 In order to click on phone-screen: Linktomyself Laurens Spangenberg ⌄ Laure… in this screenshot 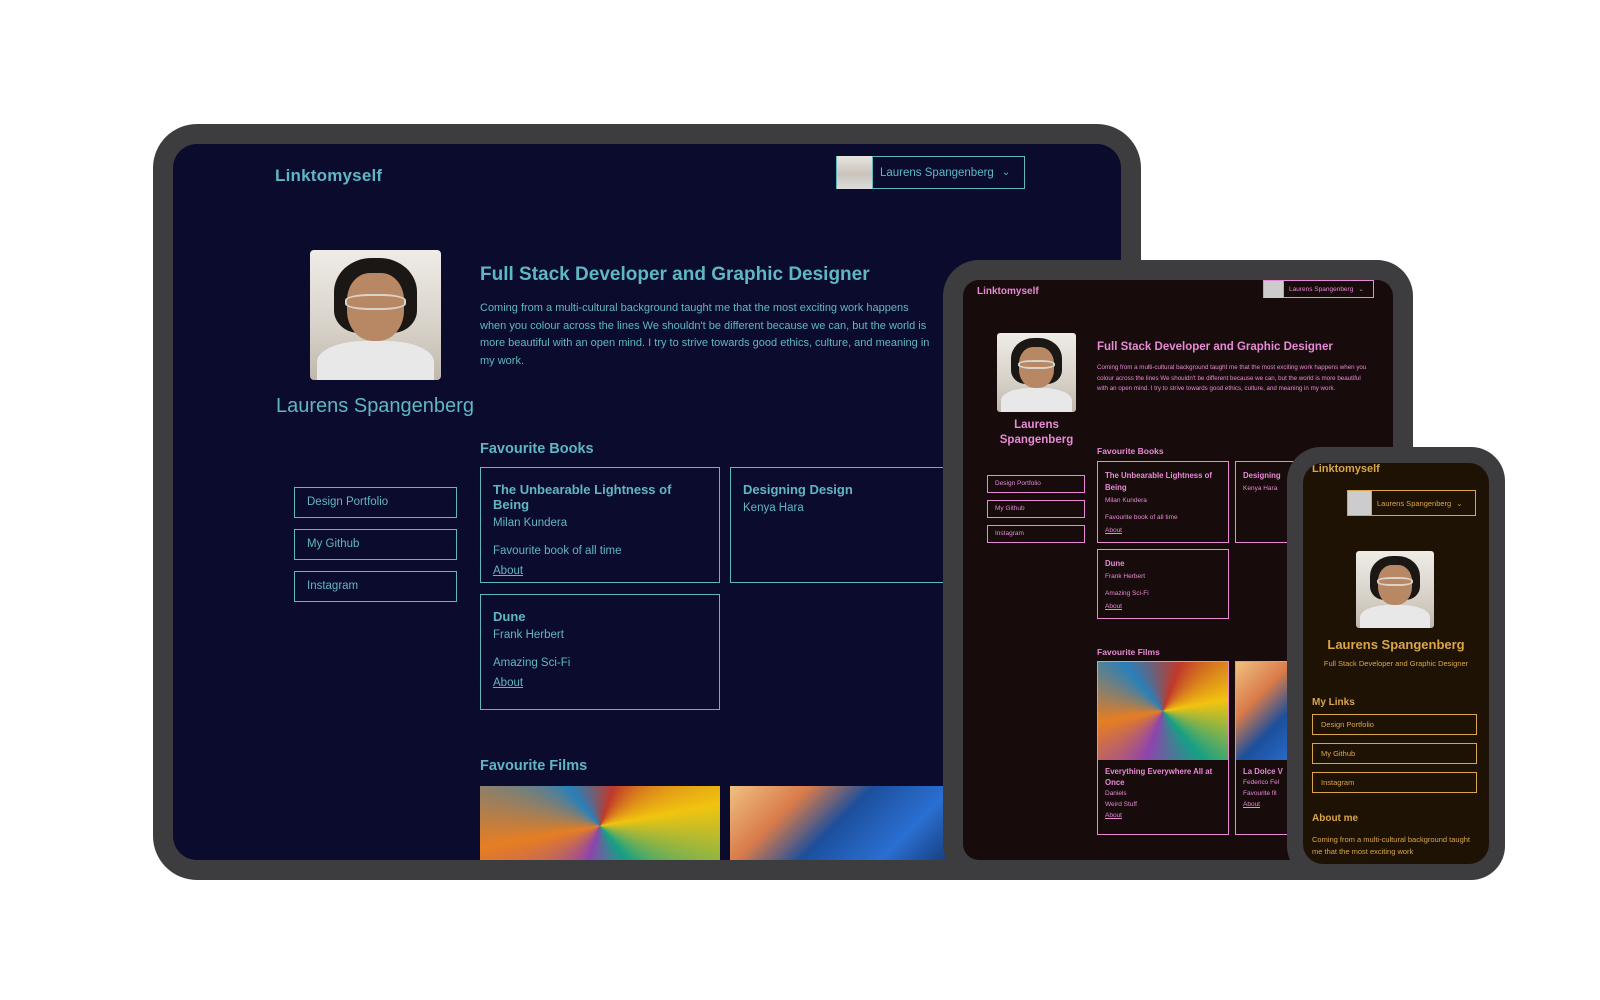, I will do `click(1396, 663)`.